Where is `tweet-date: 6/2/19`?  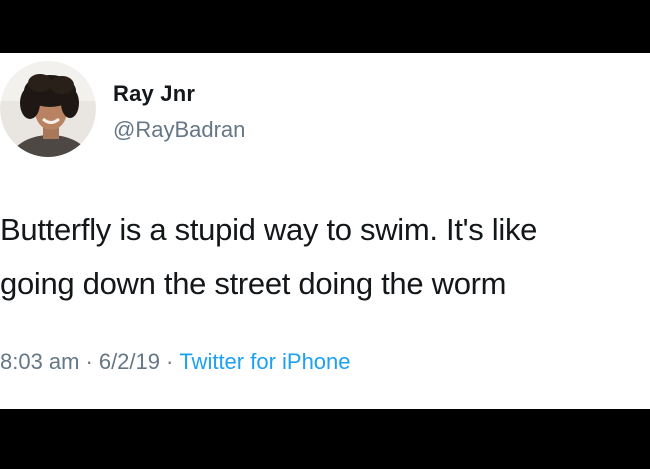 tweet-date: 6/2/19 is located at coordinates (129, 361).